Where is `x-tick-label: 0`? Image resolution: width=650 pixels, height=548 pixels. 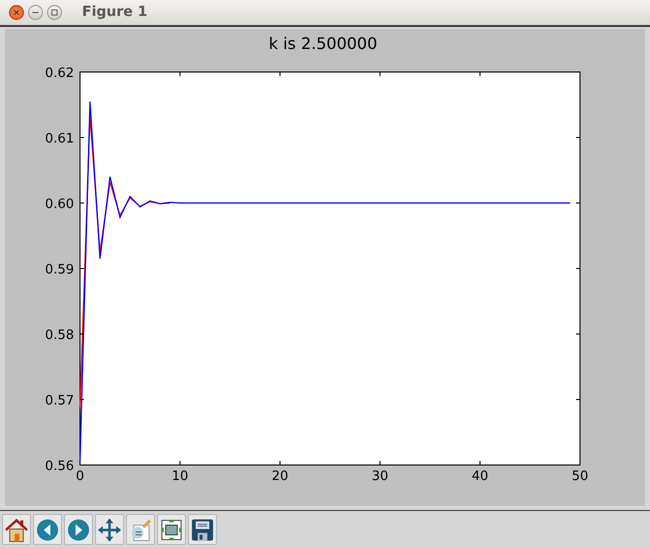 x-tick-label: 0 is located at coordinates (80, 476).